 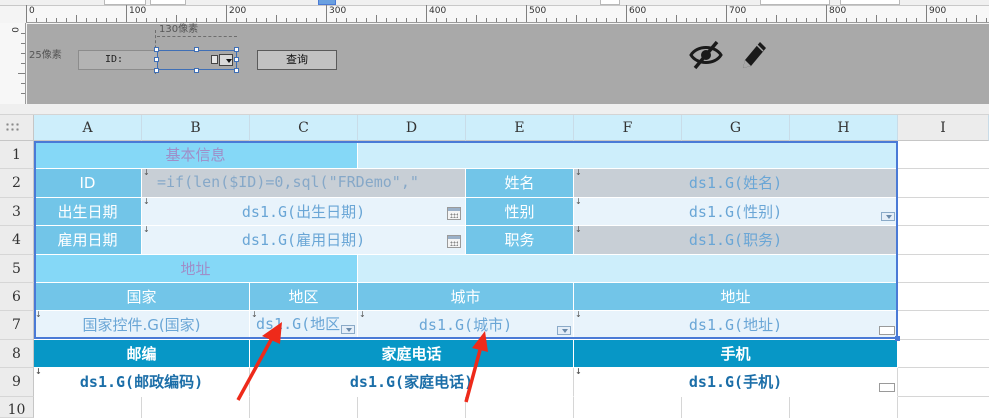 What do you see at coordinates (196, 128) in the screenshot?
I see `column-header: B` at bounding box center [196, 128].